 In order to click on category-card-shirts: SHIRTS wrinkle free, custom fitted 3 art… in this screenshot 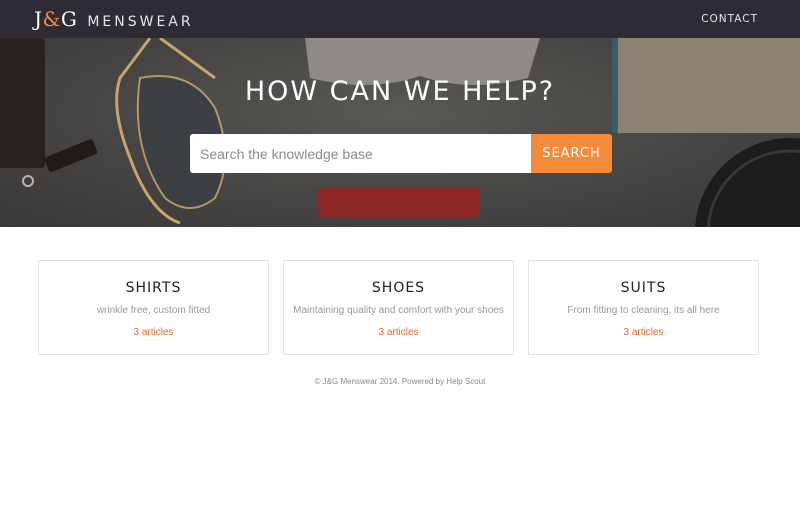, I will do `click(153, 307)`.